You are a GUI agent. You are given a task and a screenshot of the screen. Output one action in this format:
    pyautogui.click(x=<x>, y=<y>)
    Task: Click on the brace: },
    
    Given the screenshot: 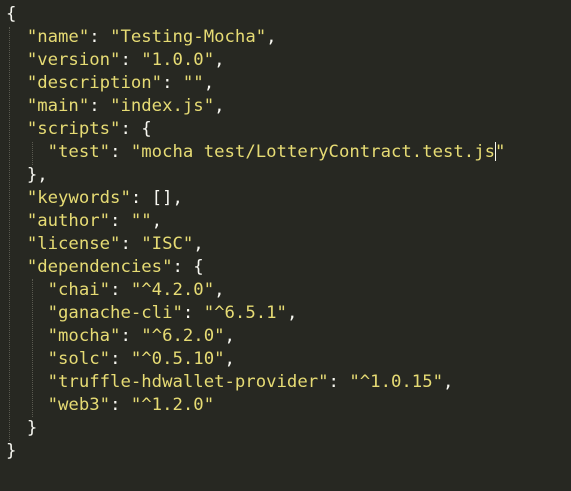 What is the action you would take?
    pyautogui.click(x=37, y=175)
    